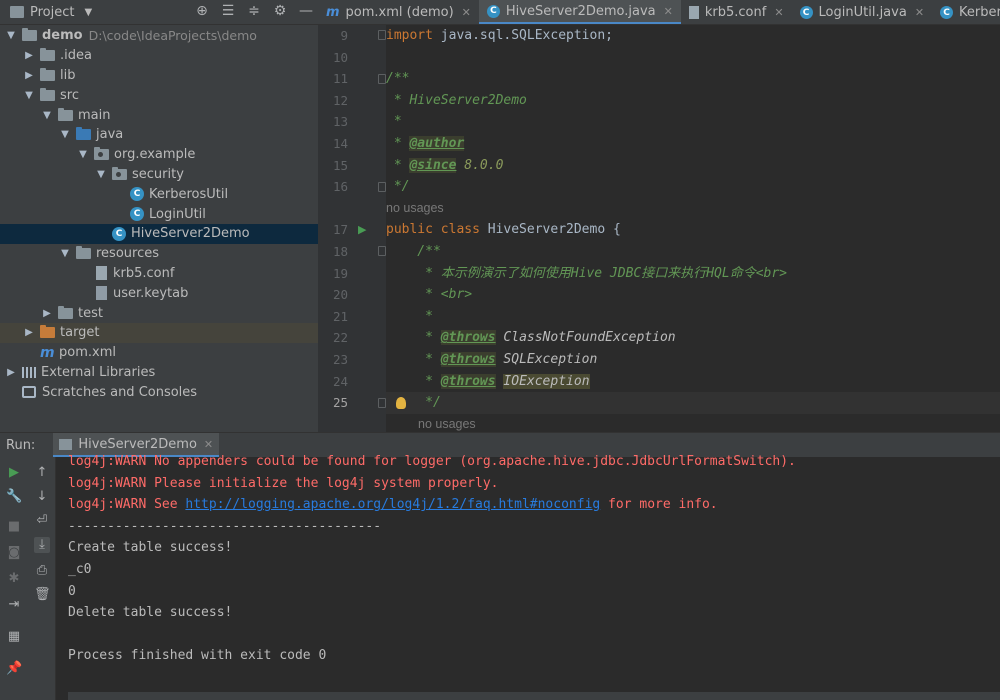 This screenshot has height=700, width=1000. Describe the element at coordinates (159, 76) in the screenshot. I see `tree-item-lib: ▶ lib` at that location.